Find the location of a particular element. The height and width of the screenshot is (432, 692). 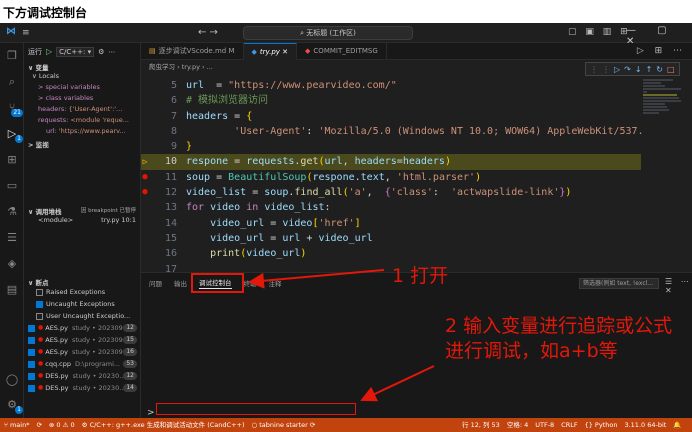

breakpoint-file-row: ● cqq.cpp D:\programi... 53 is located at coordinates (82, 364).